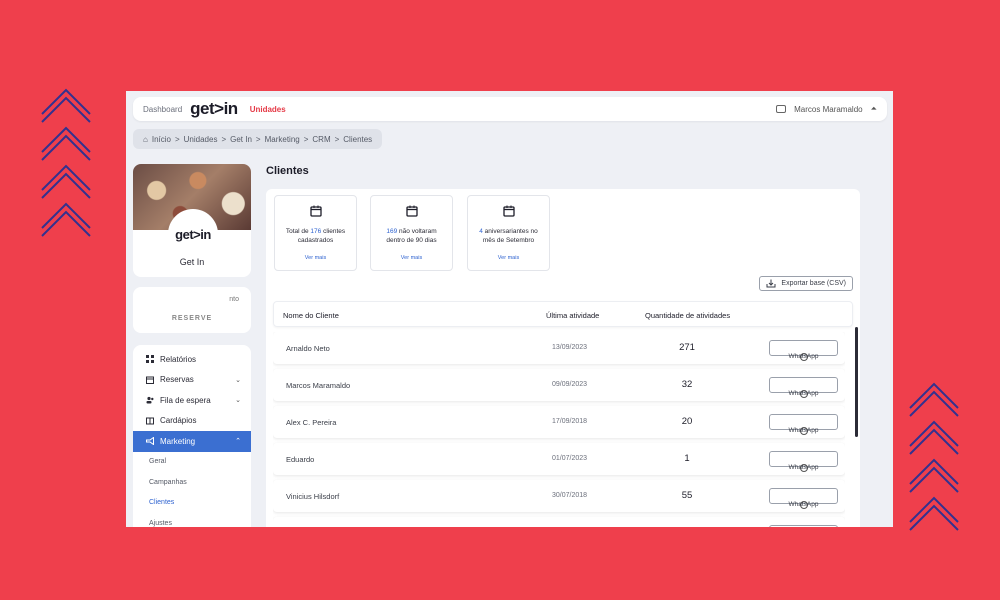 The image size is (1000, 600). Describe the element at coordinates (238, 442) in the screenshot. I see `chevron-up-icon: ⌃` at that location.